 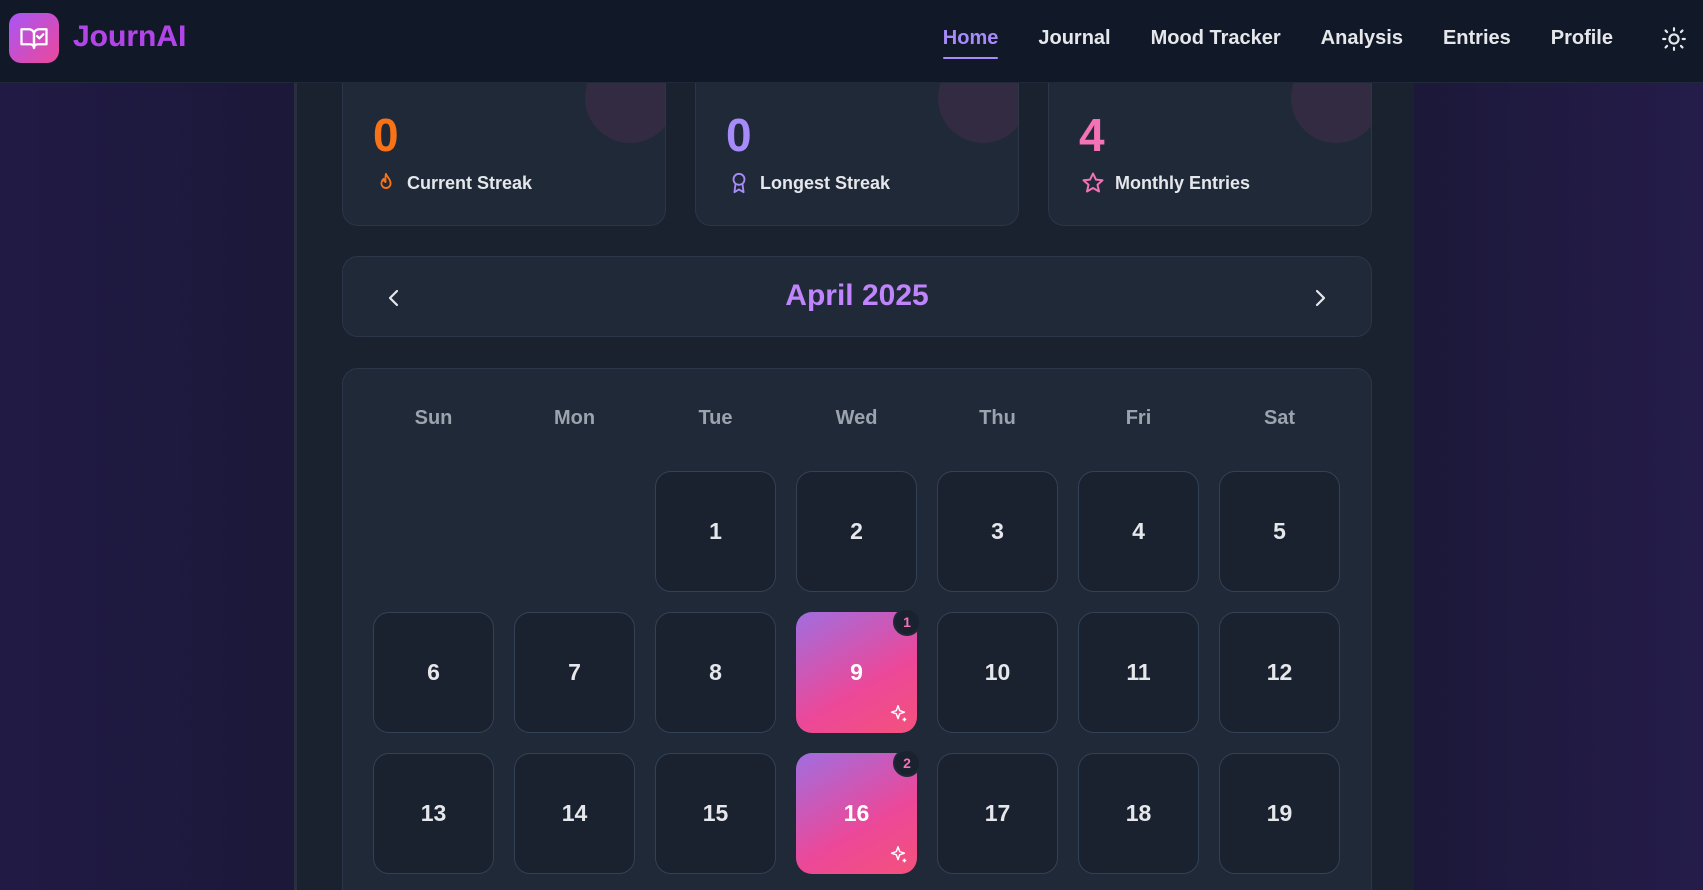 I want to click on day-number: 16, so click(x=856, y=813).